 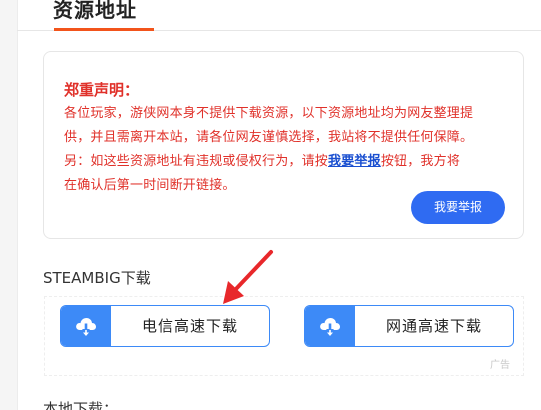 I want to click on local-download-label: 本地下载：, so click(x=81, y=405).